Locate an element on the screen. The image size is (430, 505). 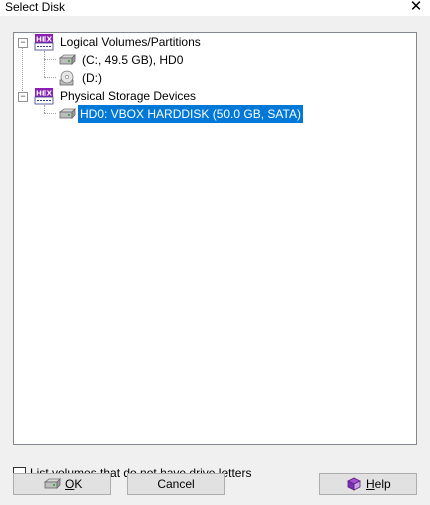
cancel-button-label: Cancel is located at coordinates (176, 484).